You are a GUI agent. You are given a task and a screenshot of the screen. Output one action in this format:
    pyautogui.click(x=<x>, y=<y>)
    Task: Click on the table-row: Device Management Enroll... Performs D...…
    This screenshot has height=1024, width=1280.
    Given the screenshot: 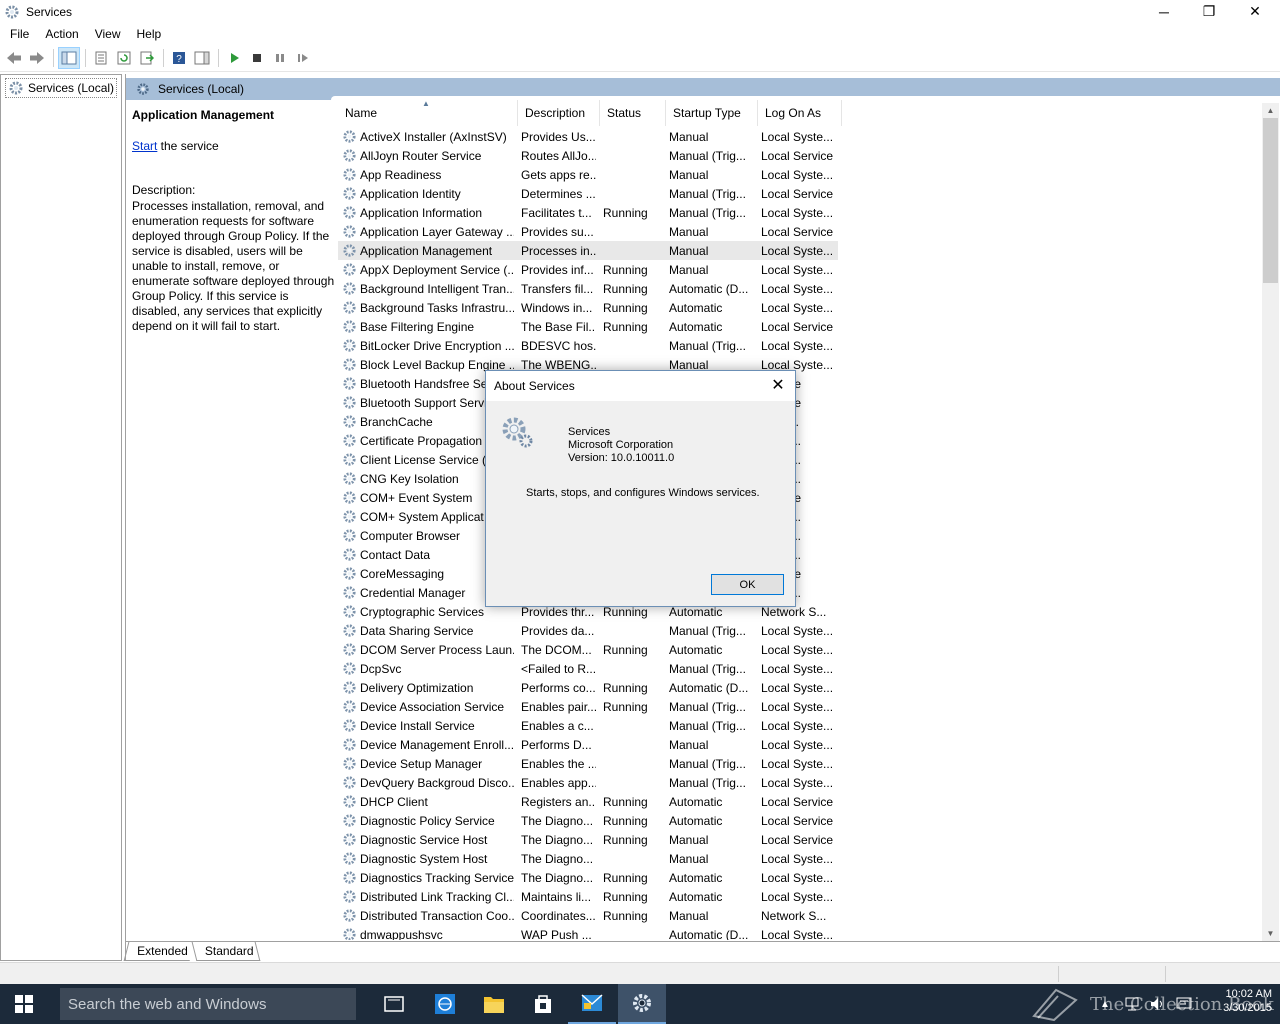 What is the action you would take?
    pyautogui.click(x=800, y=744)
    